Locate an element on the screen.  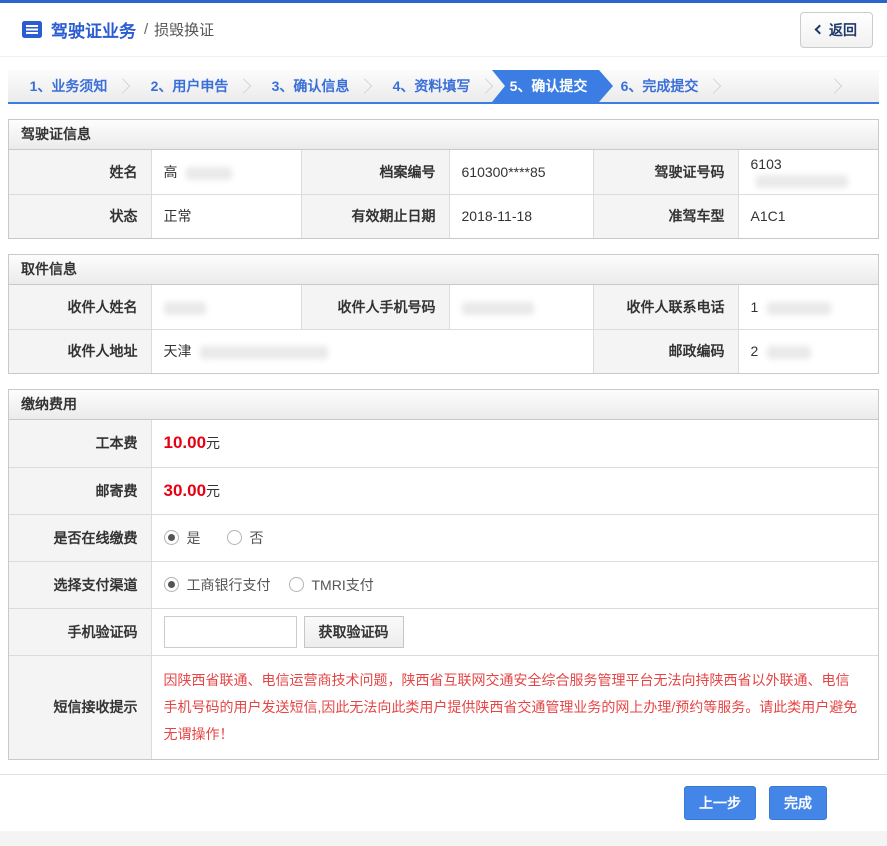
step-label: 1、业务须知 is located at coordinates (68, 86).